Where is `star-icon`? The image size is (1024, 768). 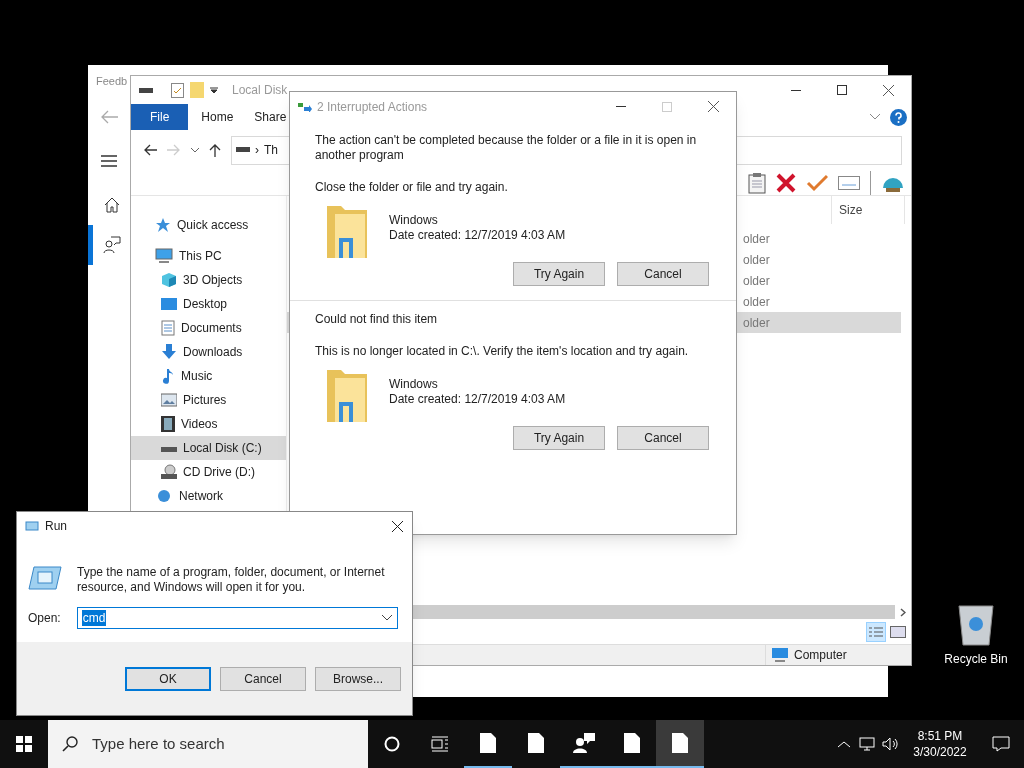
star-icon is located at coordinates (163, 225).